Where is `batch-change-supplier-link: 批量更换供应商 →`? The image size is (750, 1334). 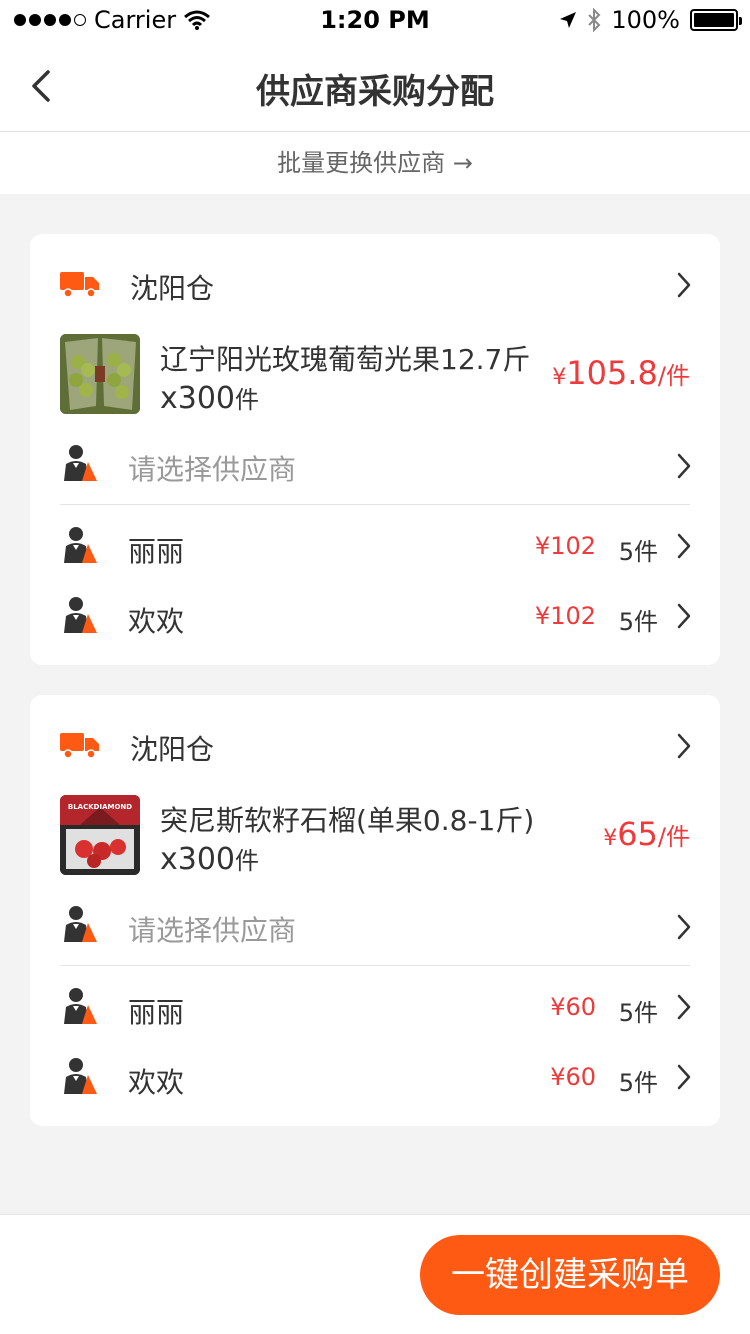 batch-change-supplier-link: 批量更换供应商 → is located at coordinates (375, 163).